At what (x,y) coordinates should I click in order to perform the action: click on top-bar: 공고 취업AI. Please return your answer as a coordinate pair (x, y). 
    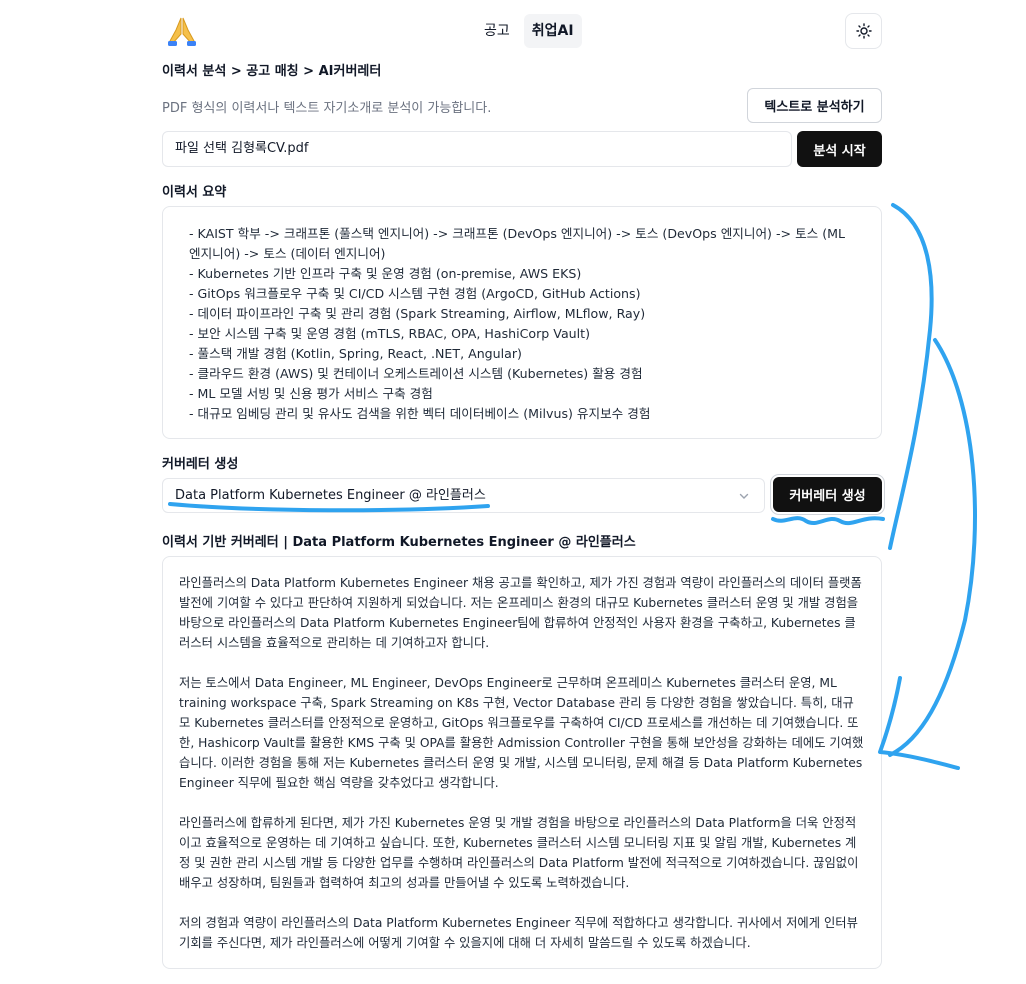
    Looking at the image, I should click on (513, 31).